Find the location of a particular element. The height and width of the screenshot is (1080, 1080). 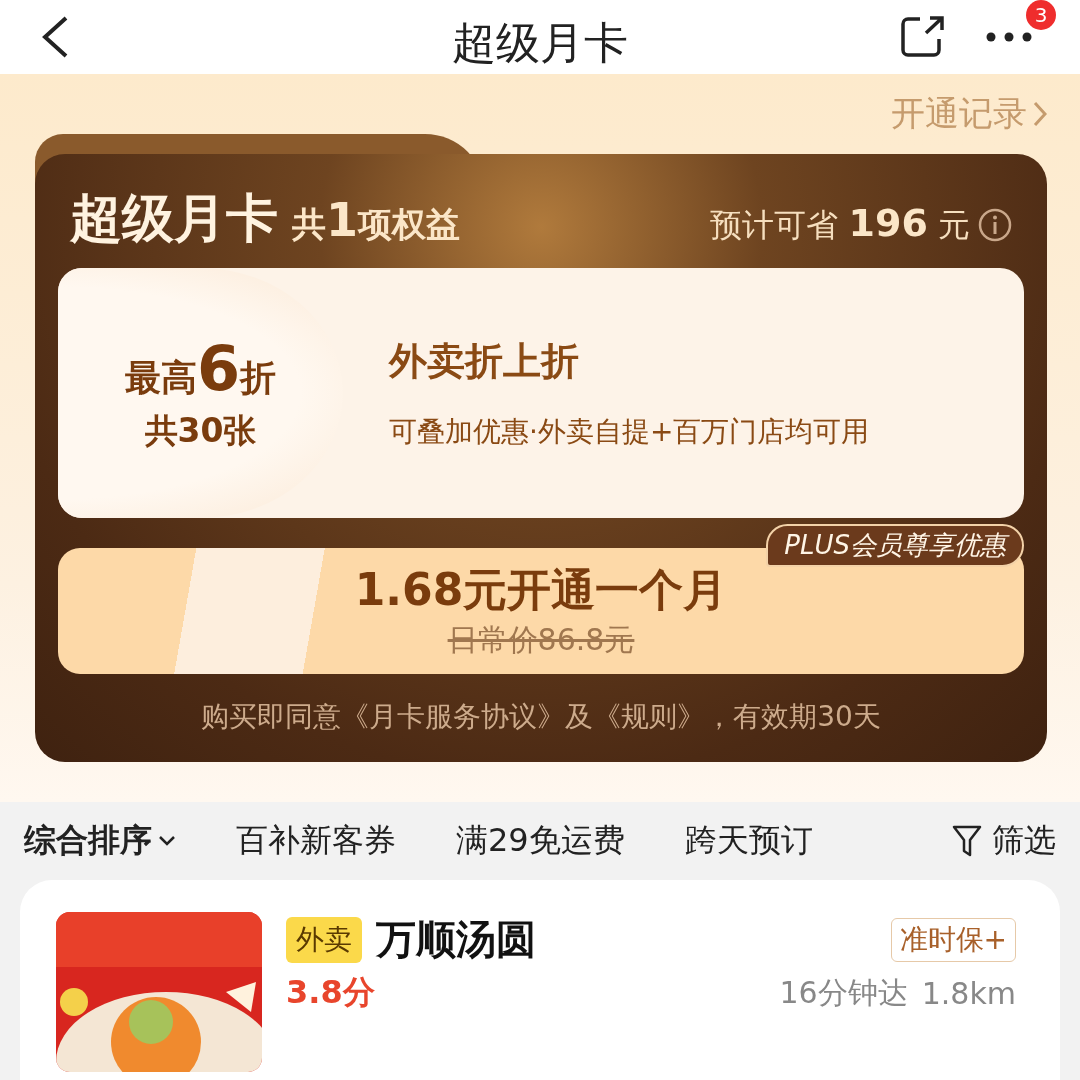

discount-value: 最高6折 is located at coordinates (200, 369).